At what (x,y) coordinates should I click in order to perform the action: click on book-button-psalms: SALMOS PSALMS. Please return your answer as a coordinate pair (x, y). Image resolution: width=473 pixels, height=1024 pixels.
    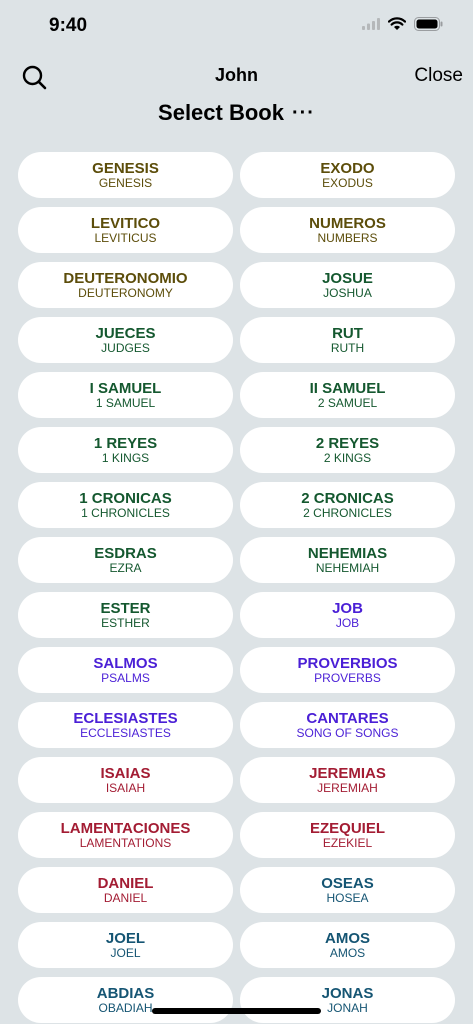
    Looking at the image, I should click on (125, 670).